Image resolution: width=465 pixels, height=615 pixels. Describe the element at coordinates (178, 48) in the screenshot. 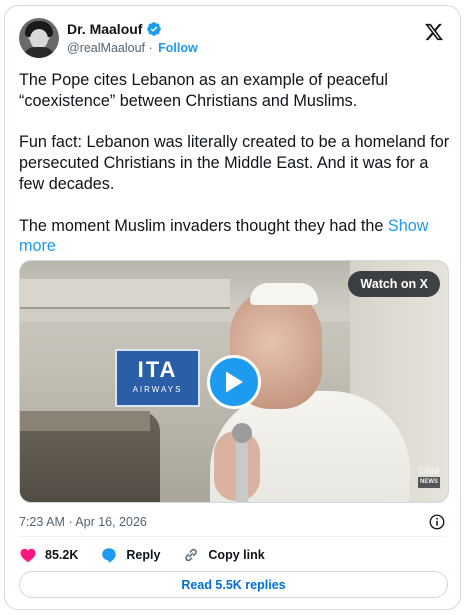

I see `follow-button: Follow` at that location.